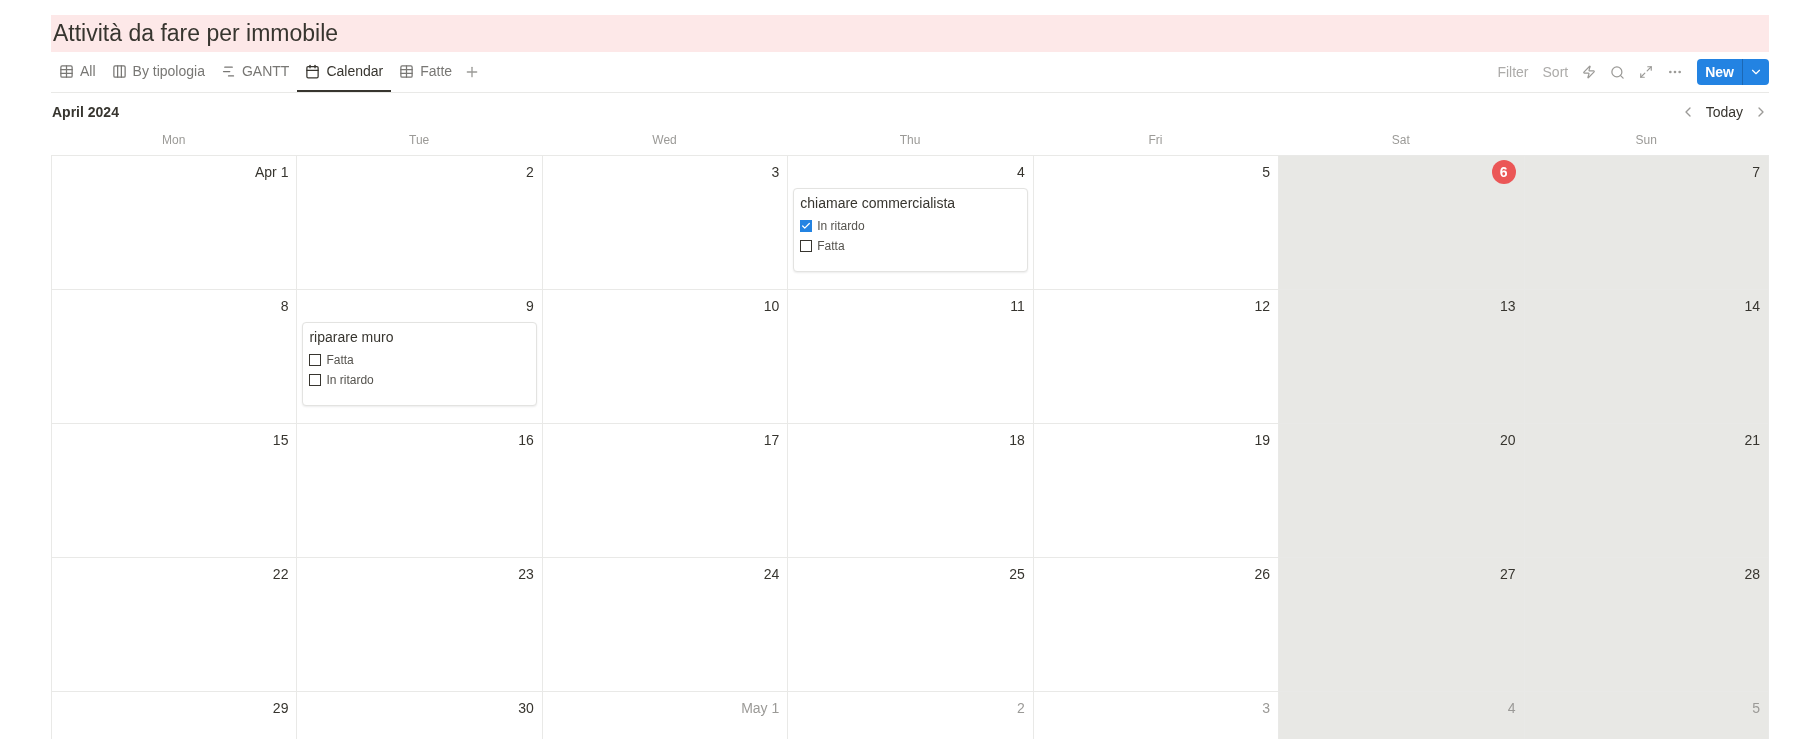 Image resolution: width=1797 pixels, height=739 pixels. What do you see at coordinates (771, 574) in the screenshot?
I see `day-number: 24` at bounding box center [771, 574].